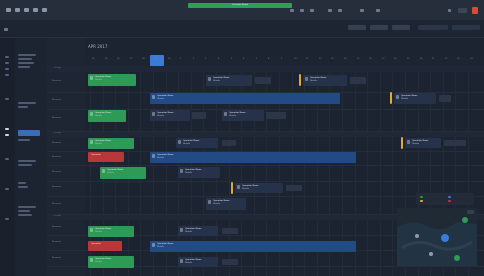 The image size is (484, 276). What do you see at coordinates (96, 244) in the screenshot?
I see `event-title: Operation` at bounding box center [96, 244].